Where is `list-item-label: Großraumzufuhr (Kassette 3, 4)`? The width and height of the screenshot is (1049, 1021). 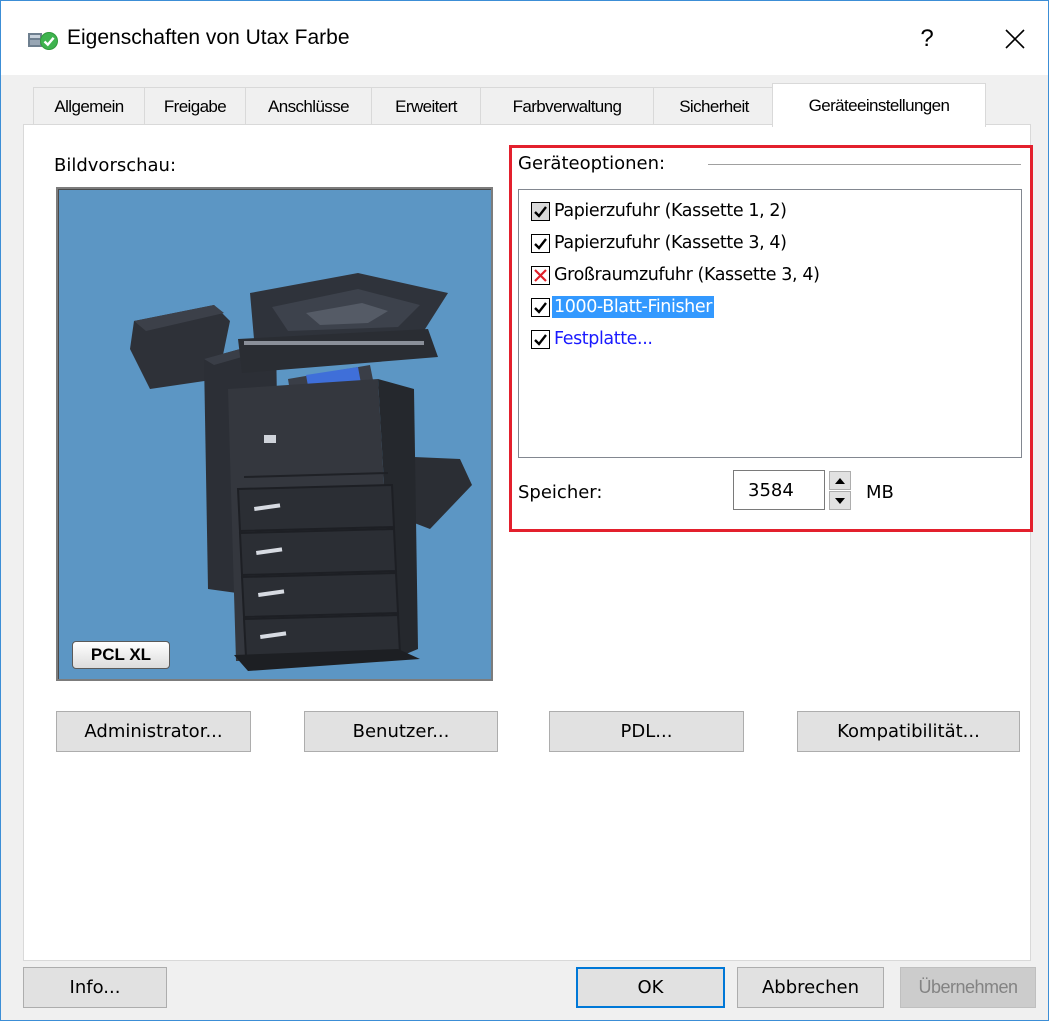
list-item-label: Großraumzufuhr (Kassette 3, 4) is located at coordinates (687, 275).